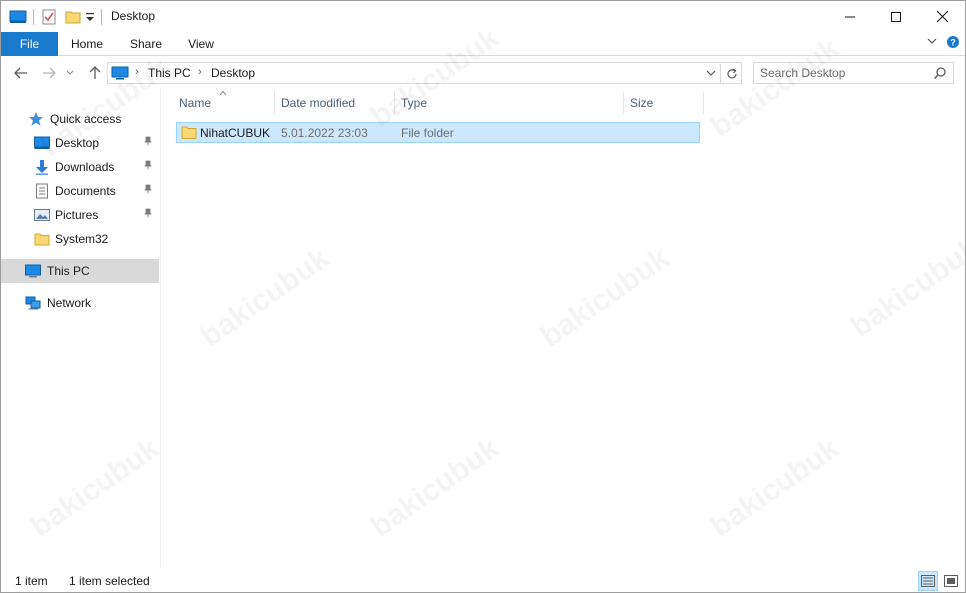 Image resolution: width=966 pixels, height=593 pixels. Describe the element at coordinates (940, 73) in the screenshot. I see `search-icon` at that location.